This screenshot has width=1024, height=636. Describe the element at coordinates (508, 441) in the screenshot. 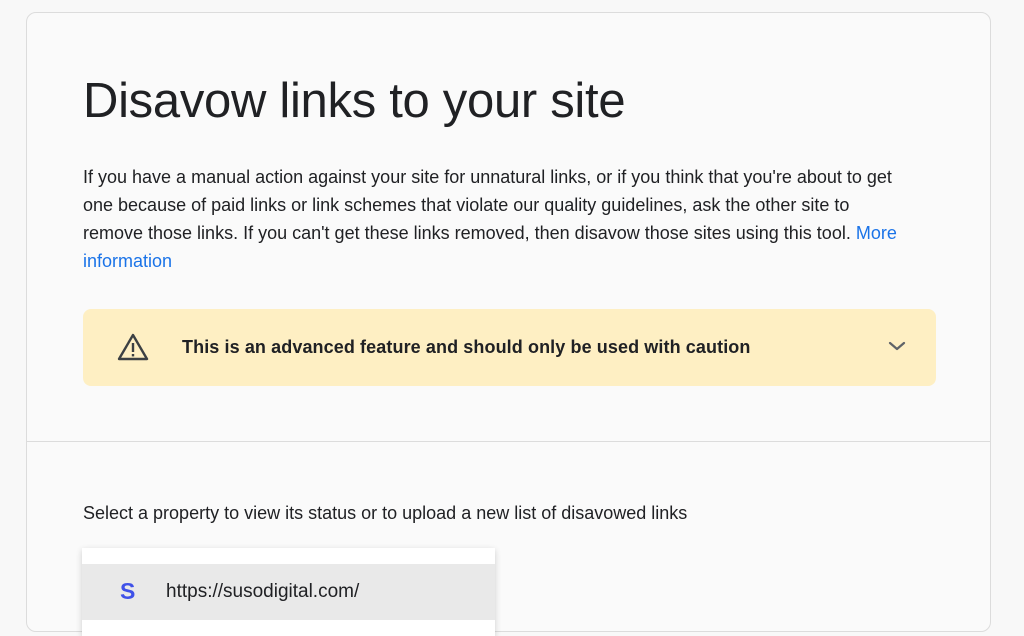

I see `section-divider` at that location.